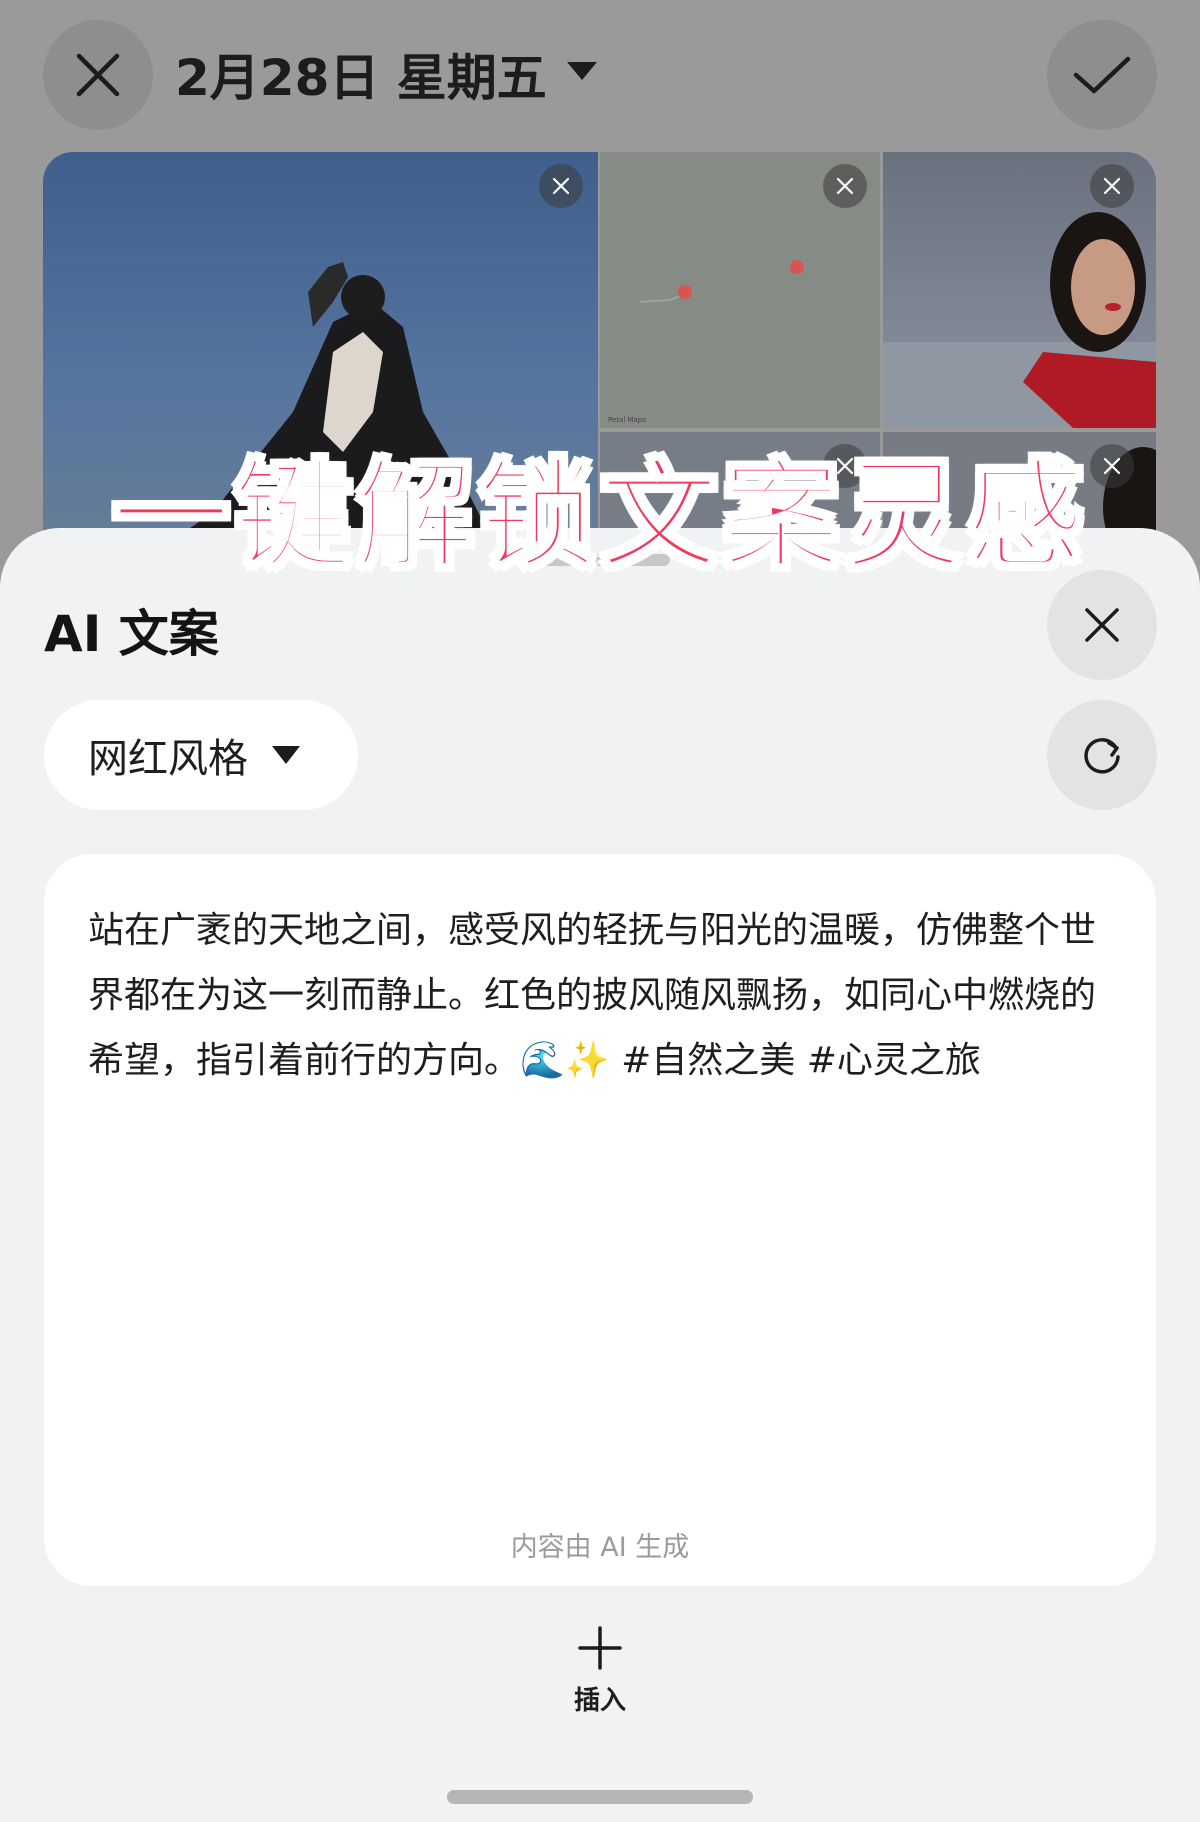 Image resolution: width=1200 pixels, height=1822 pixels. I want to click on check-icon, so click(1102, 75).